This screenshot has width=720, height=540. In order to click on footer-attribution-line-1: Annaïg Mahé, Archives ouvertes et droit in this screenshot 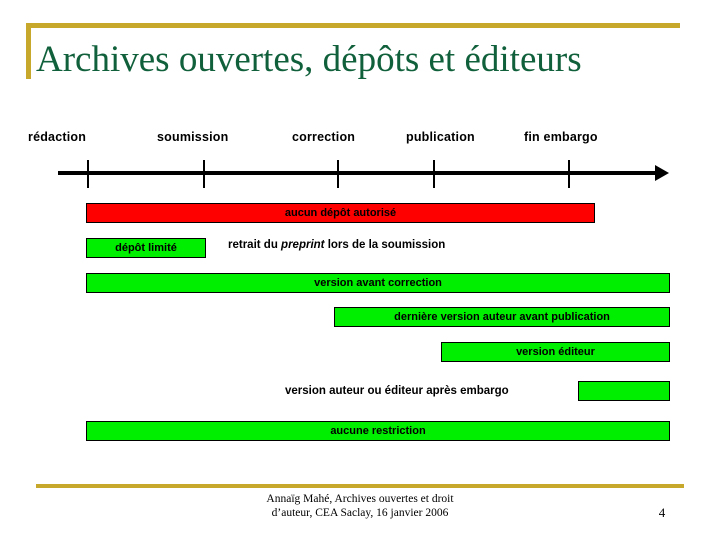, I will do `click(360, 499)`.